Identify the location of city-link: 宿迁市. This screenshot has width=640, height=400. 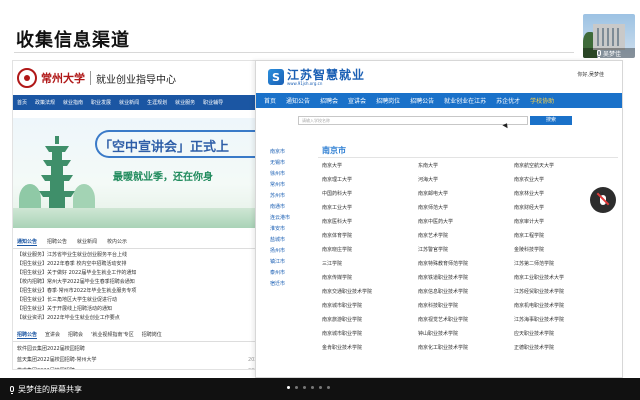
(283, 284).